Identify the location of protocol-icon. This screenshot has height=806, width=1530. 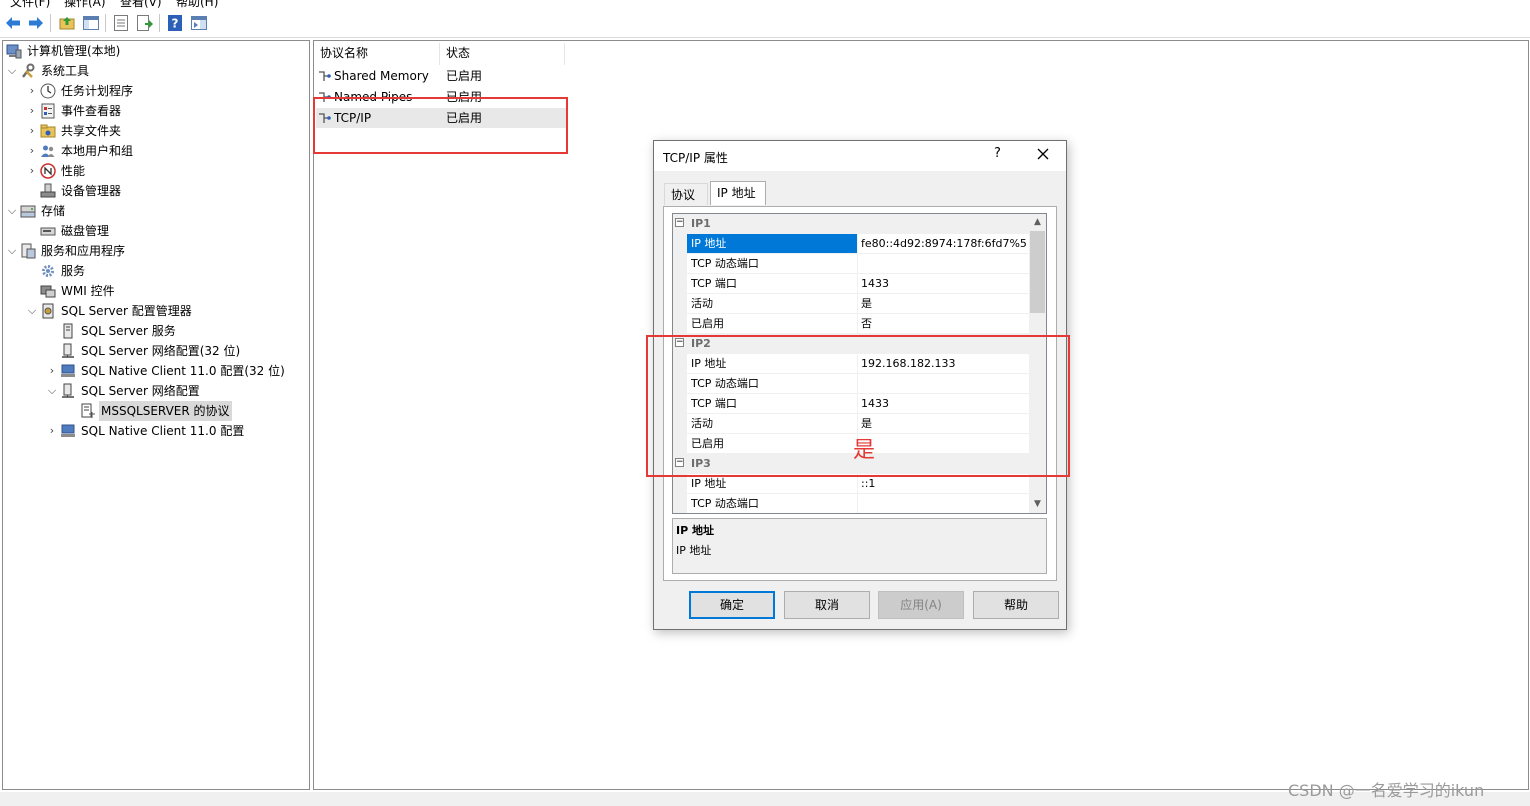
(325, 76).